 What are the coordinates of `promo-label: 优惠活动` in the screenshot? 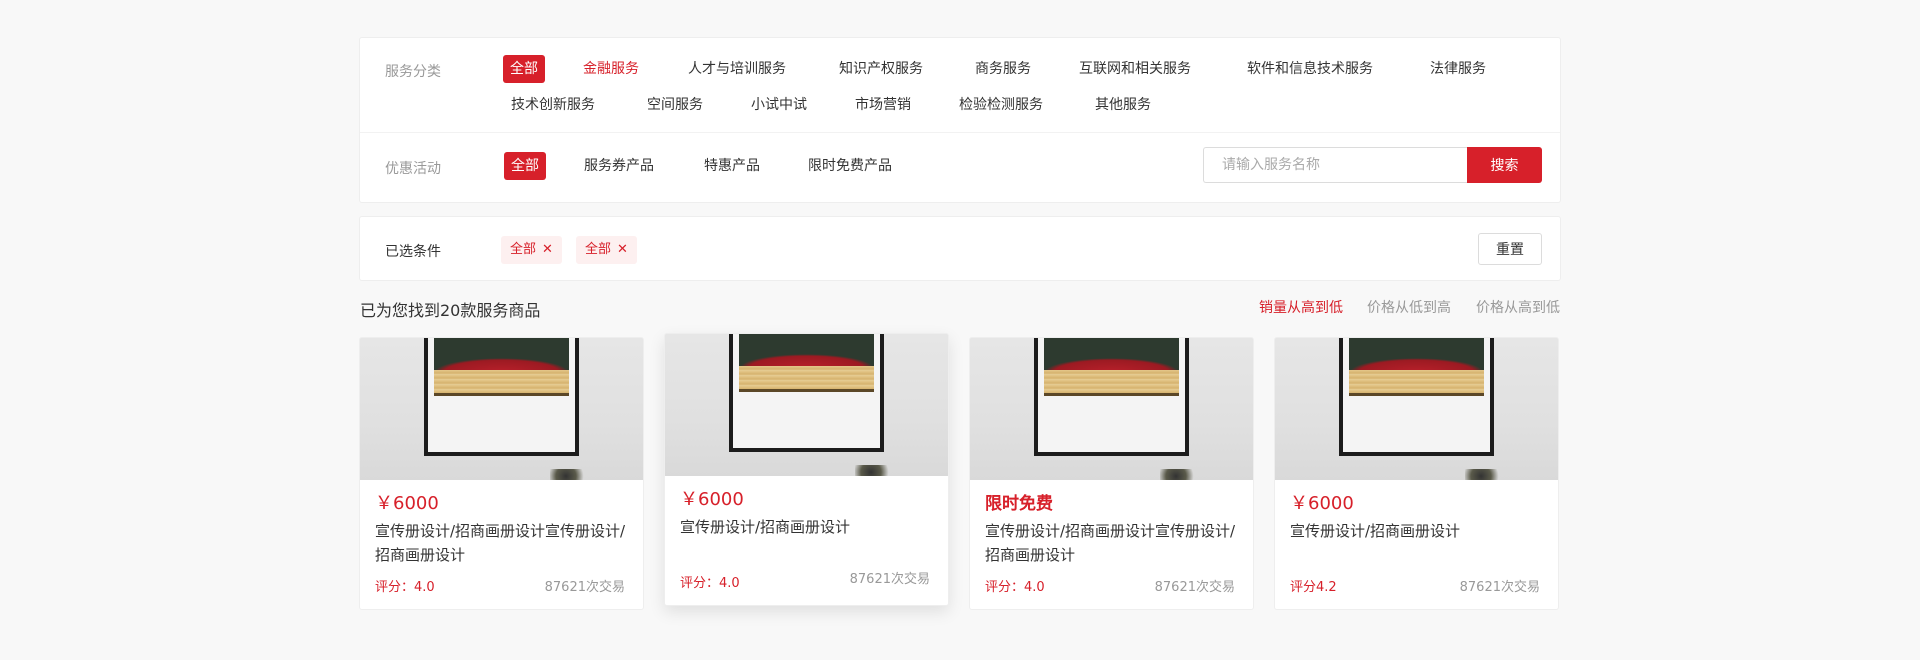 It's located at (413, 169).